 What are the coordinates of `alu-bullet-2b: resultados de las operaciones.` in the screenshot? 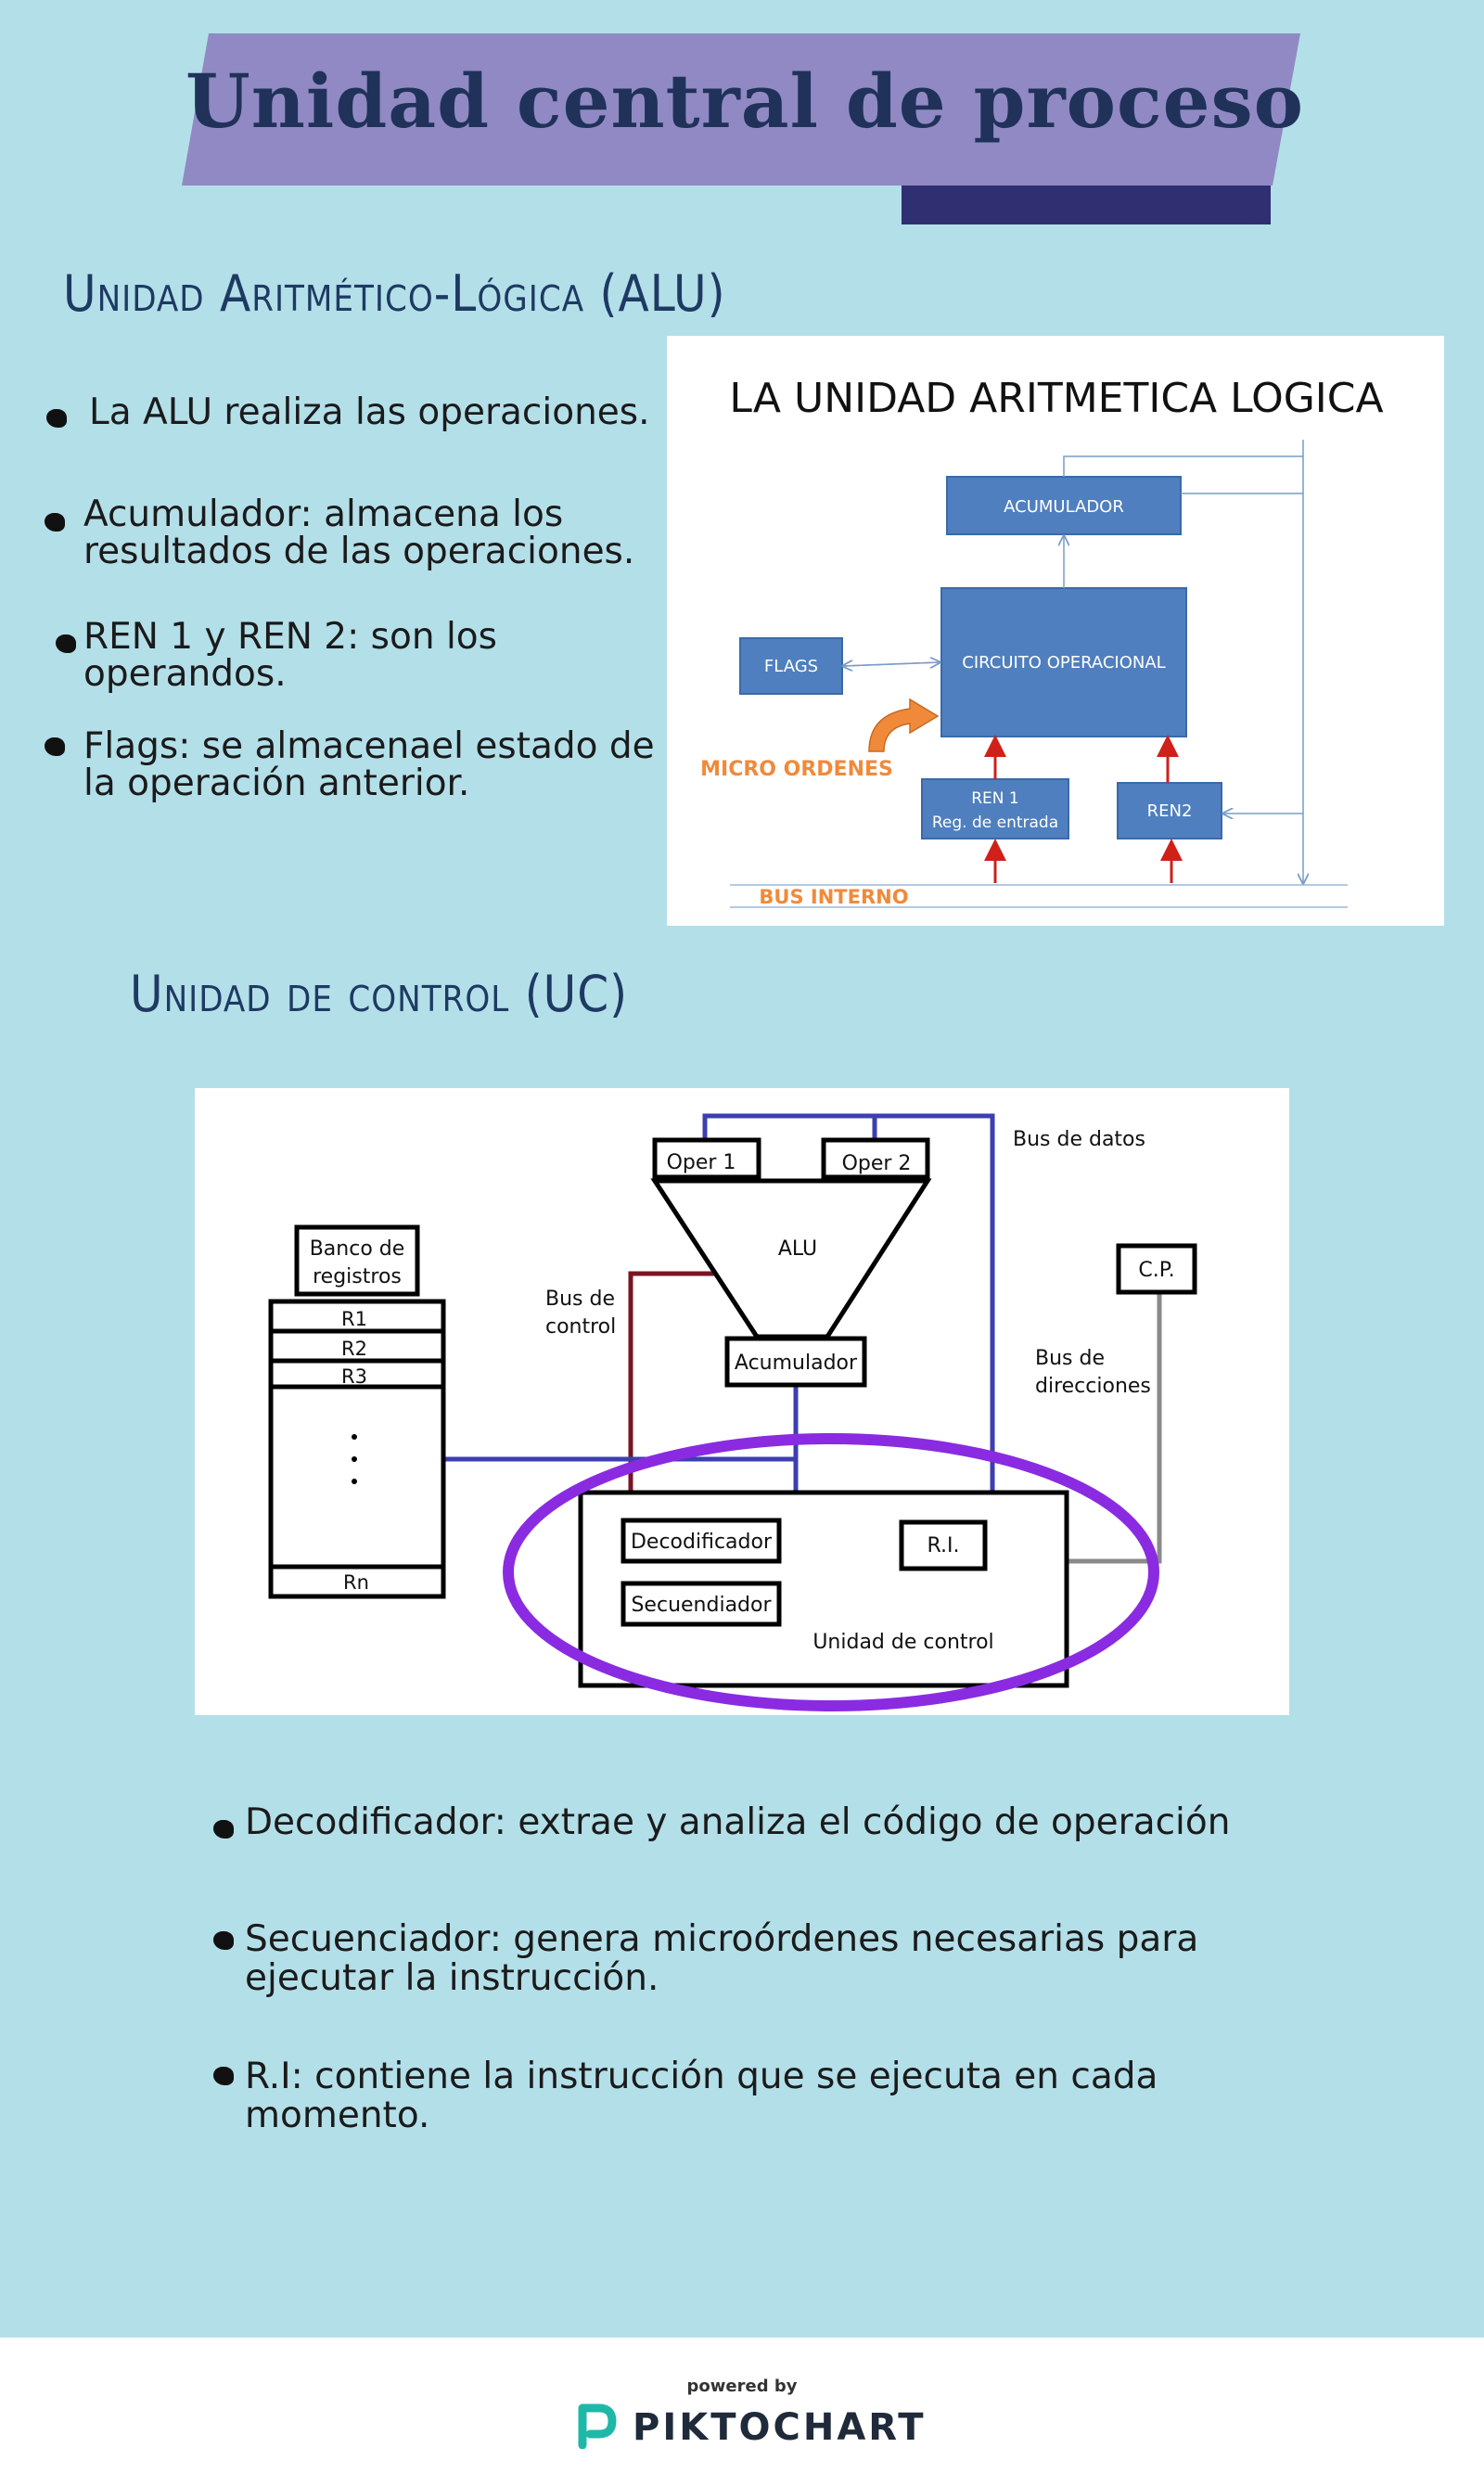 It's located at (359, 551).